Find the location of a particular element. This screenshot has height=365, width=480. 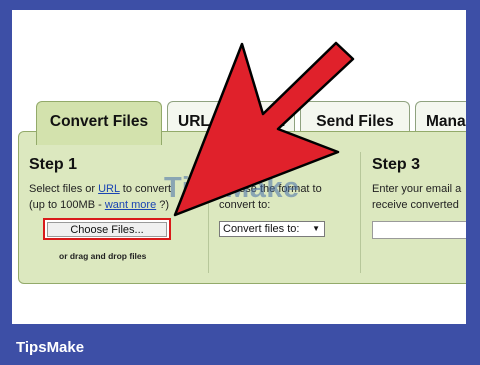

step3-line2: receive converted is located at coordinates (415, 205).